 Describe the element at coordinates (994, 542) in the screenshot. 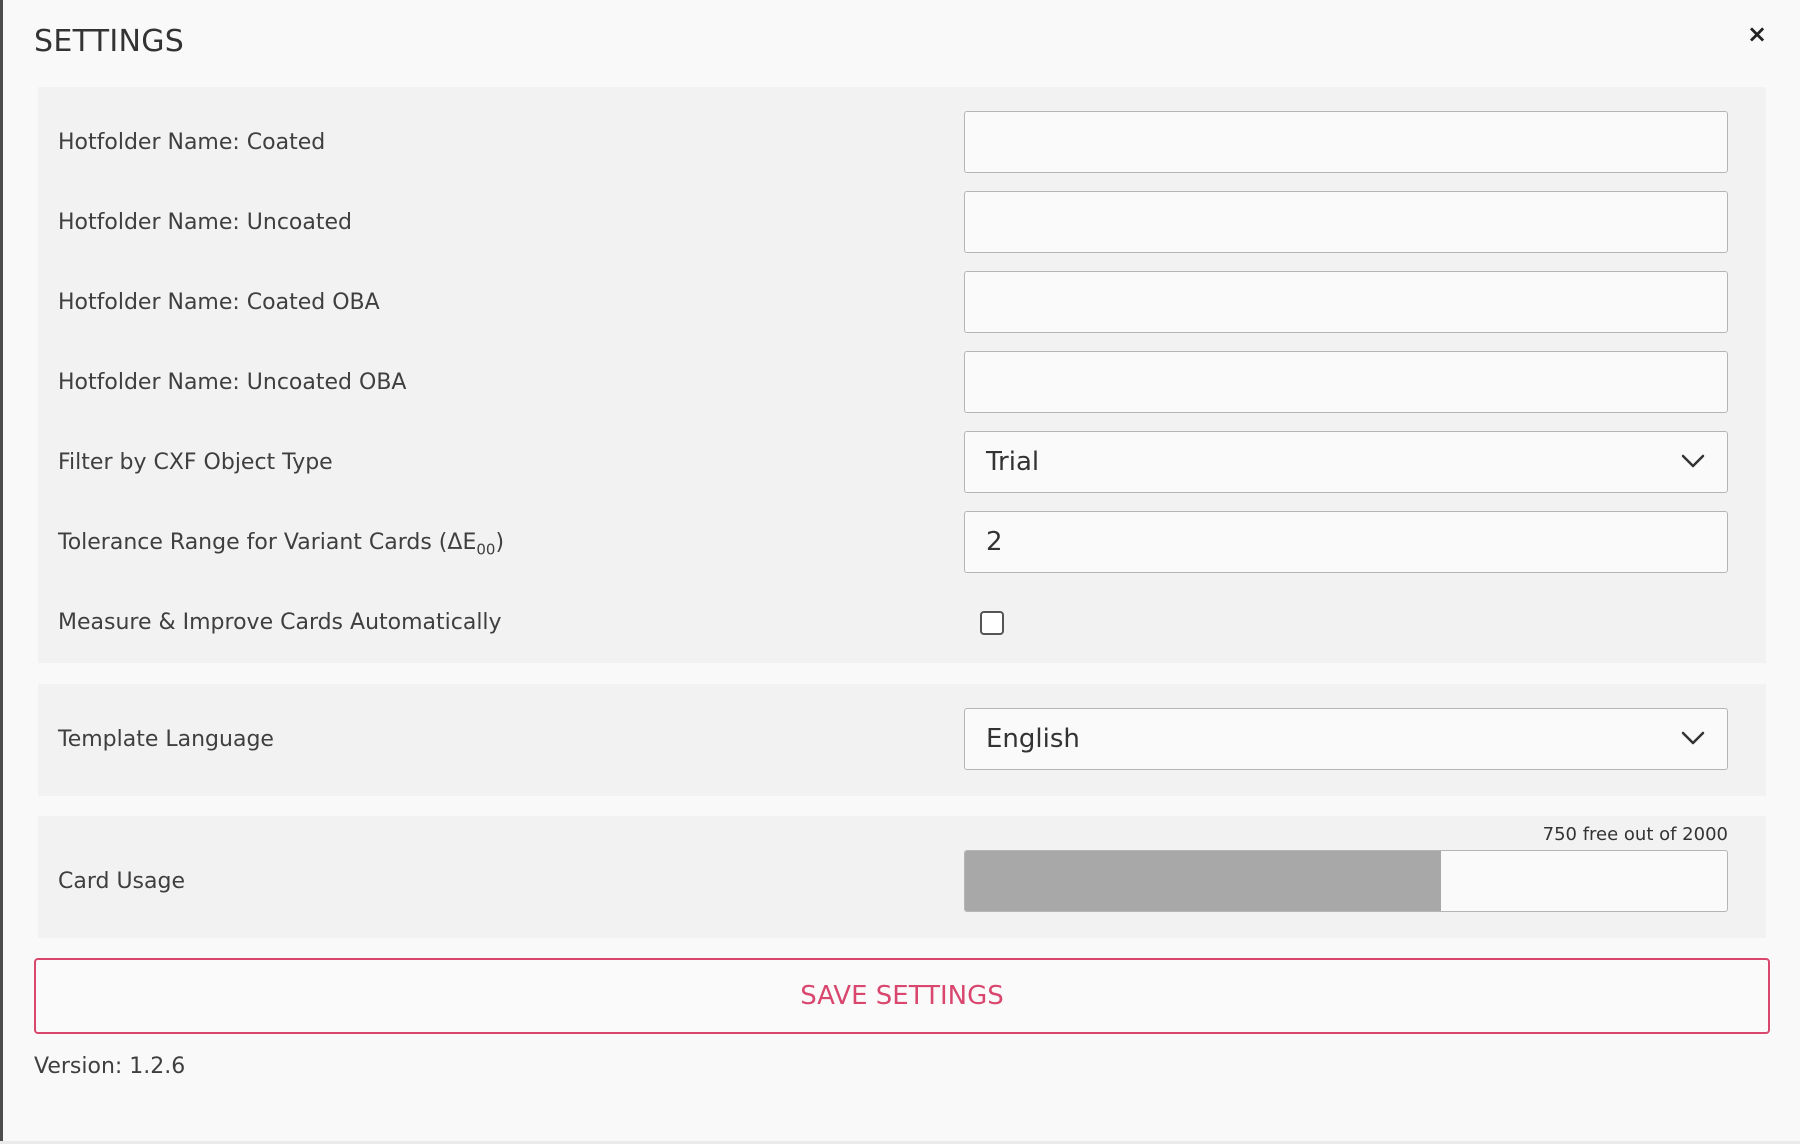

I see `tolerance-value: 2` at that location.